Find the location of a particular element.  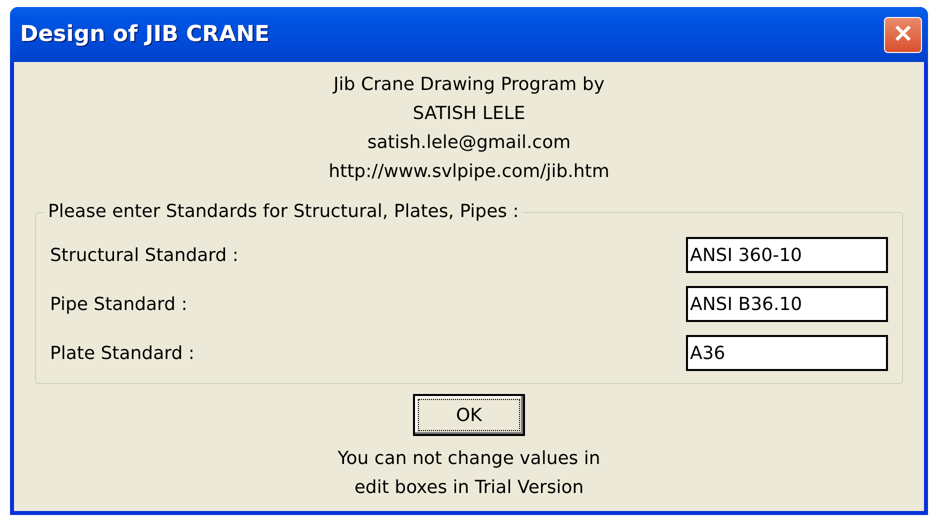

field-label: Structural Standard : is located at coordinates (144, 255).